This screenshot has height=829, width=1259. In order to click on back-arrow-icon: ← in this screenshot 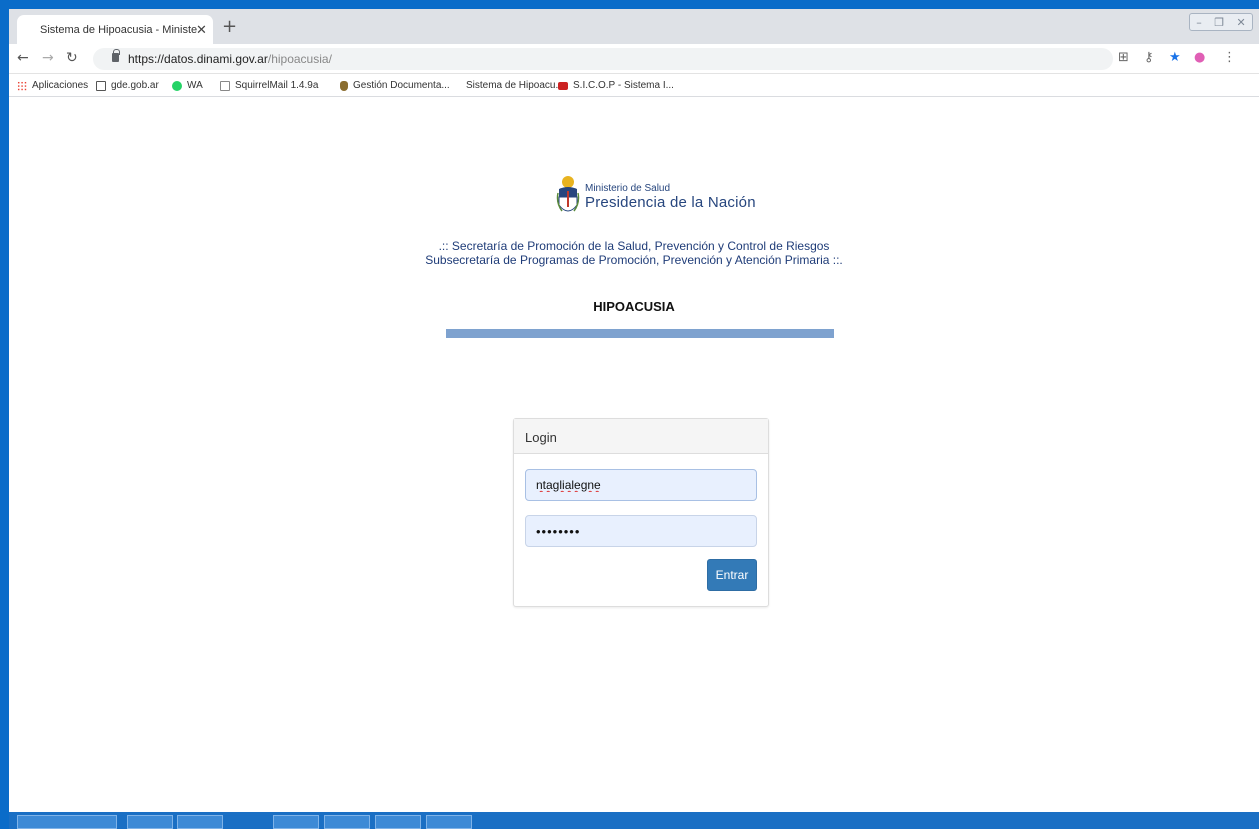, I will do `click(23, 58)`.